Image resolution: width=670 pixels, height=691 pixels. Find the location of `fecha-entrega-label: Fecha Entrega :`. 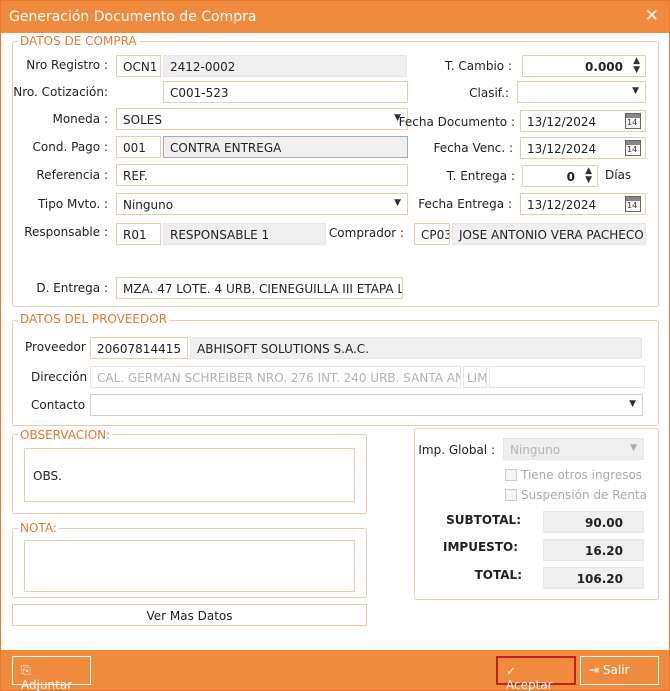

fecha-entrega-label: Fecha Entrega : is located at coordinates (465, 204).